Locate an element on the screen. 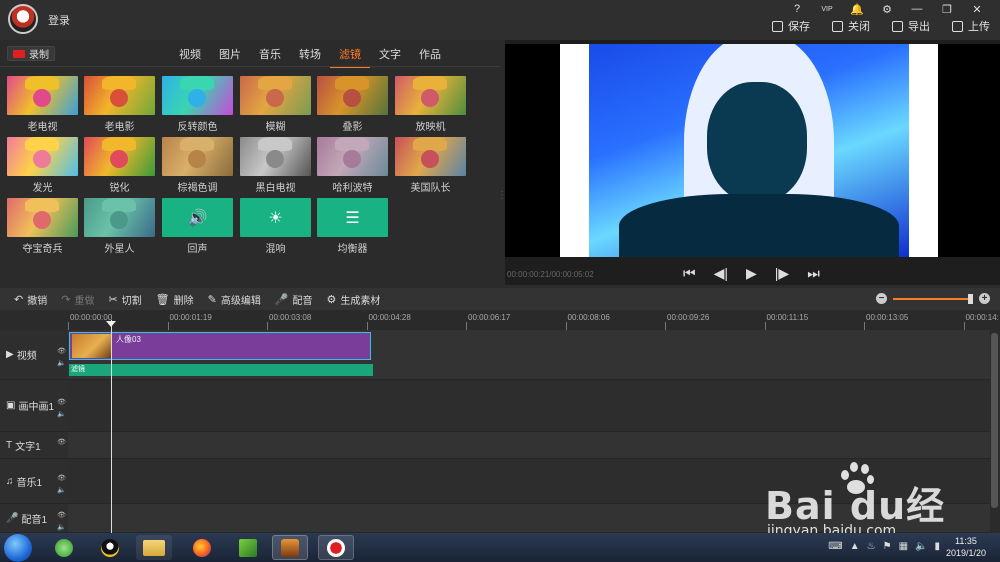 The height and width of the screenshot is (562, 1000). tray-expand-icon: ▲ is located at coordinates (855, 546).